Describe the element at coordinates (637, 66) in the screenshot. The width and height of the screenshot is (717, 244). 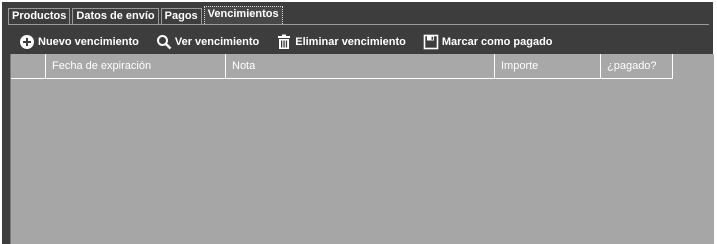
I see `column-header-paid: ¿pagado?` at that location.